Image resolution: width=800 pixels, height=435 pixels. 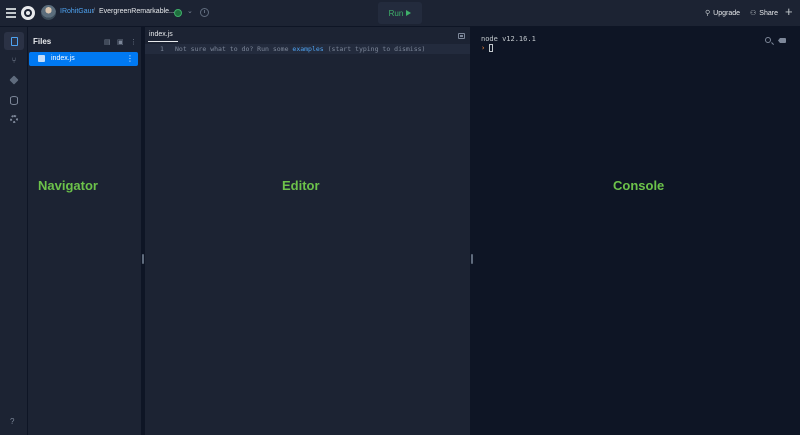 I want to click on new-folder-icon: ▣, so click(x=120, y=42).